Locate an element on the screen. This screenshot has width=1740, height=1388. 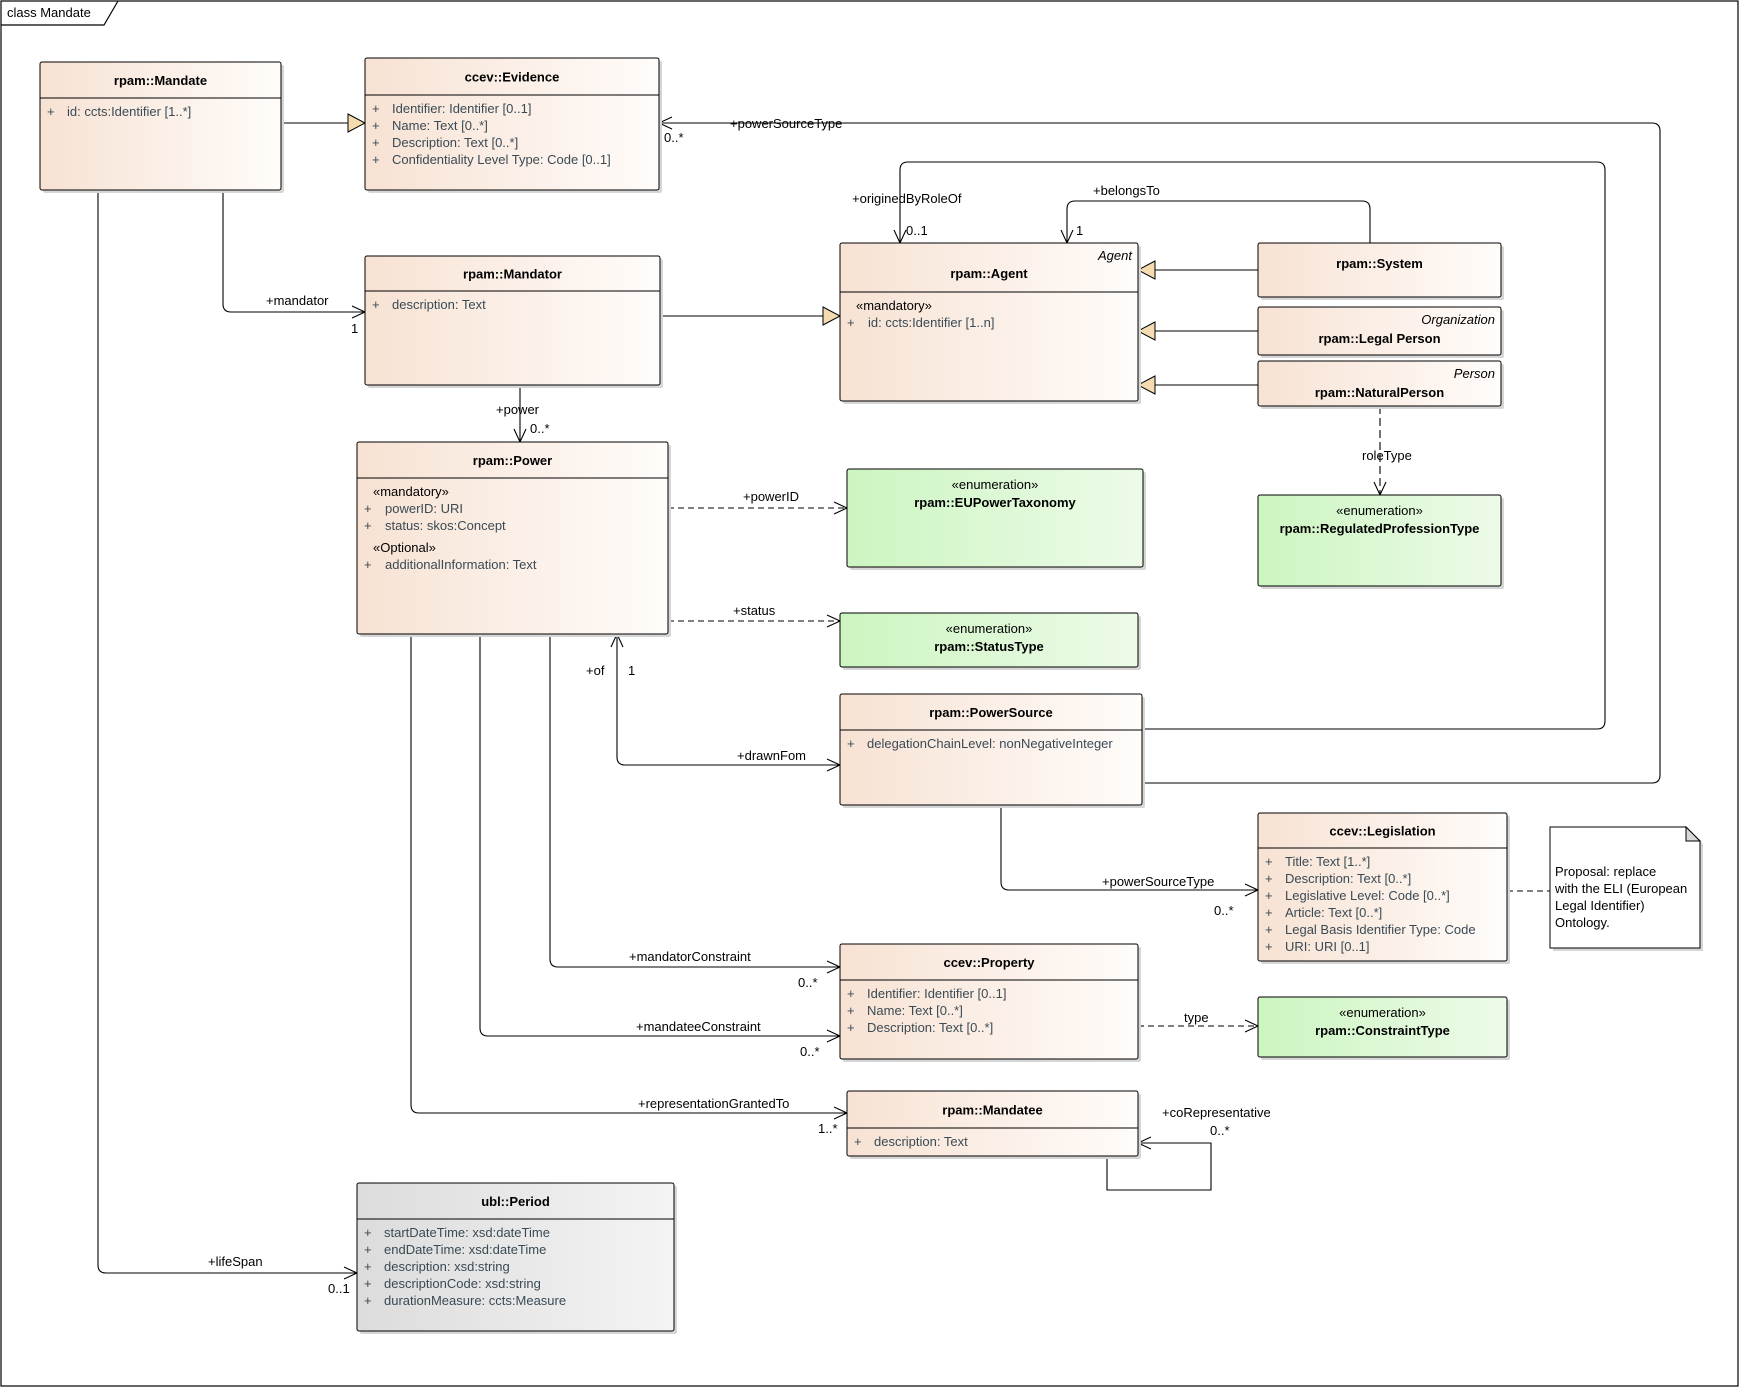
enum-constraint-type: «enumeration»rpam::ConstraintType is located at coordinates (1383, 1028).